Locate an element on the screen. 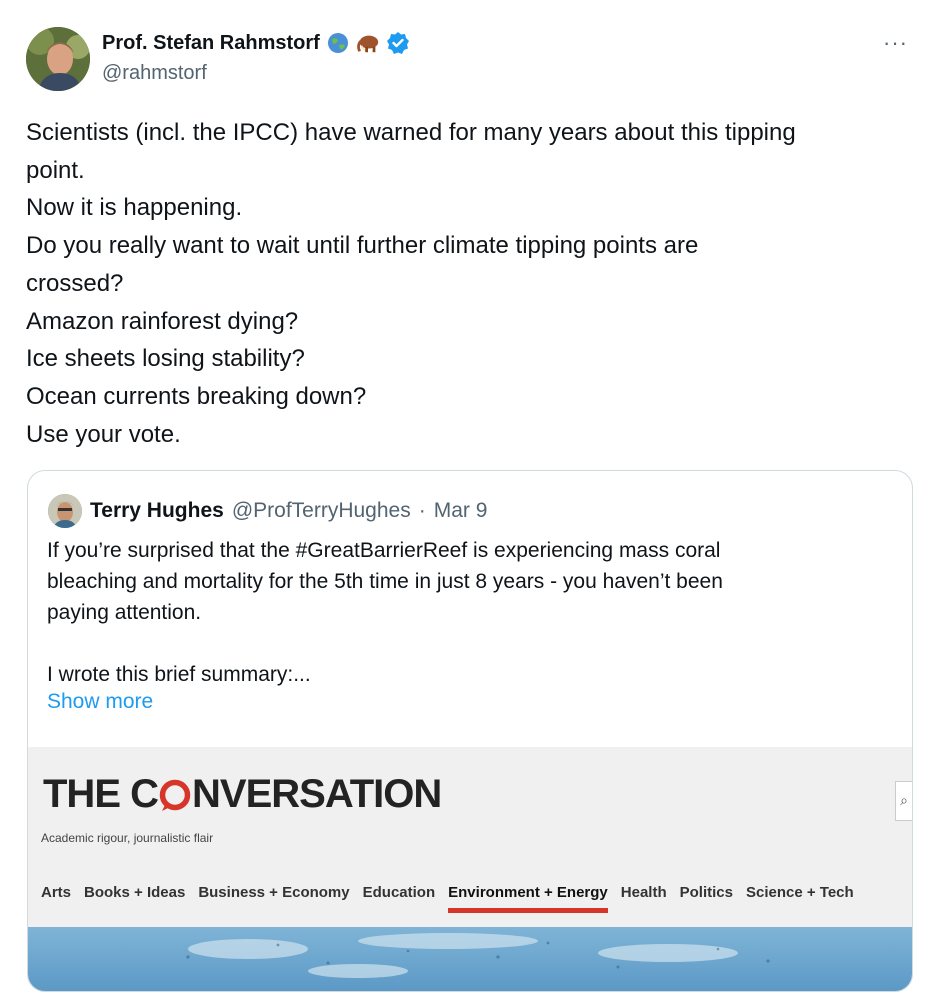  author-row: Prof. Stefan Rahmstorf is located at coordinates (256, 43).